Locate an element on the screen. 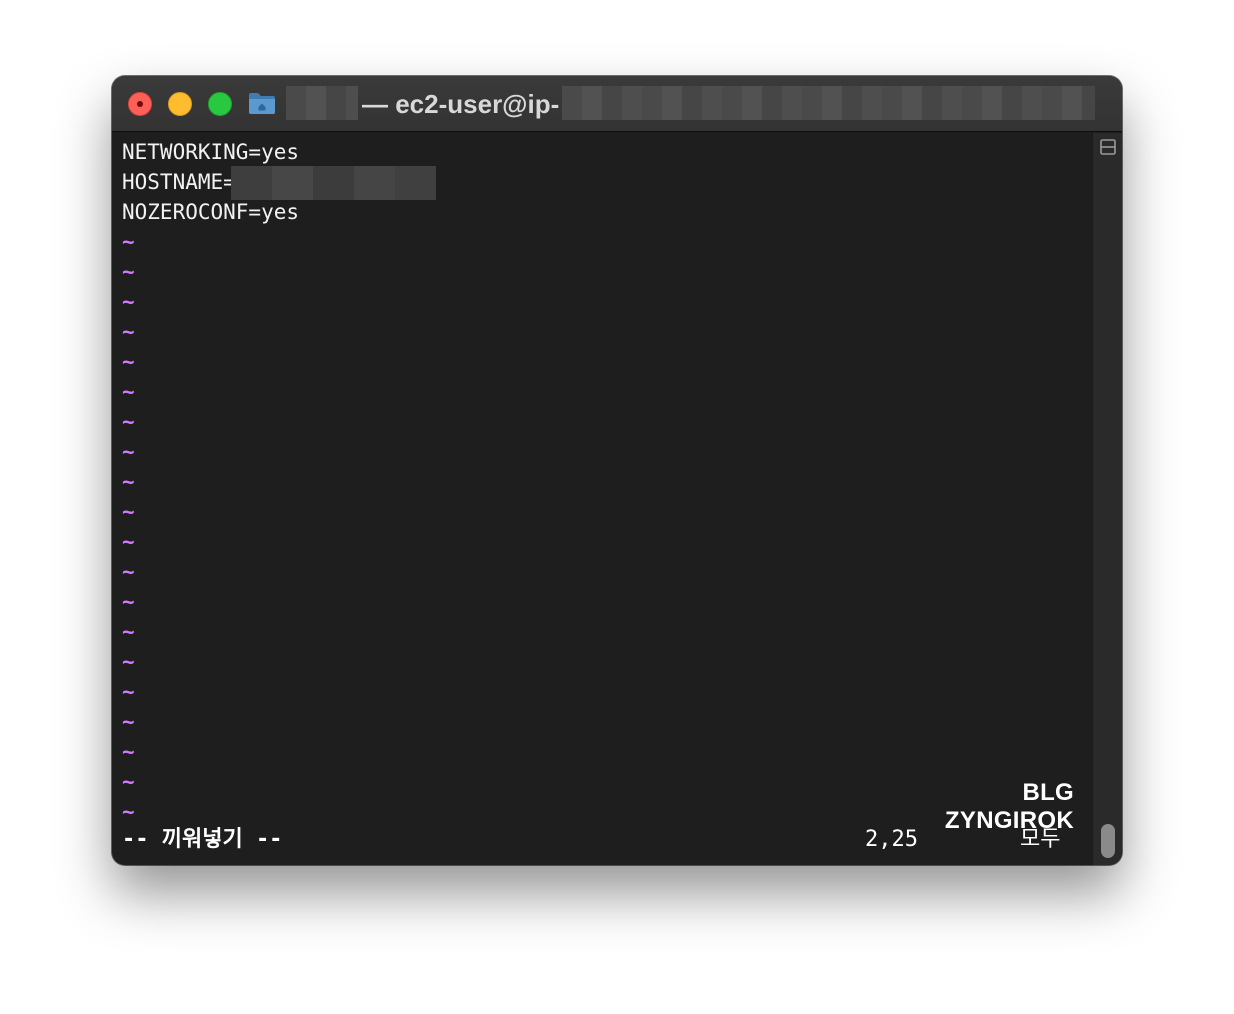 This screenshot has width=1234, height=1014. minimize-button is located at coordinates (180, 104).